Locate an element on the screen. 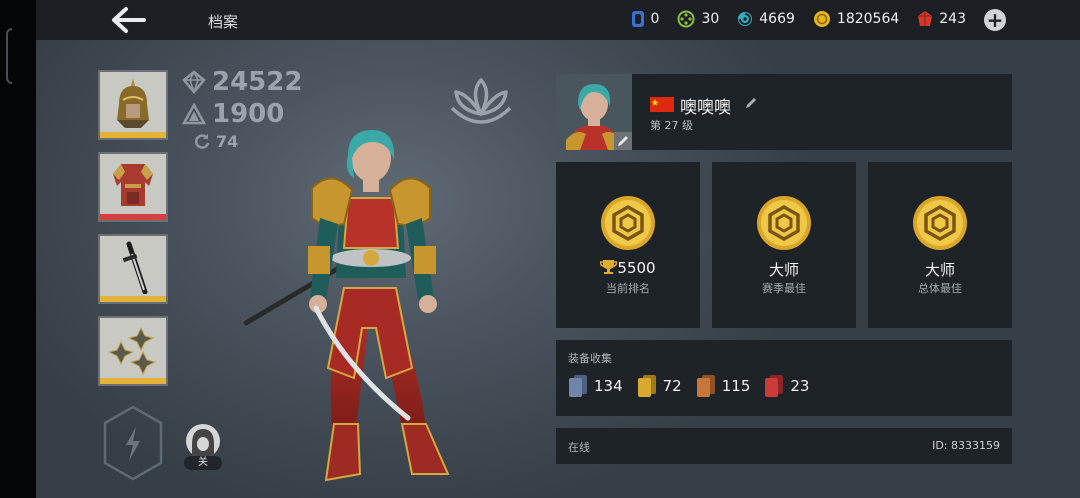  lotus-emblem-icon is located at coordinates (481, 101).